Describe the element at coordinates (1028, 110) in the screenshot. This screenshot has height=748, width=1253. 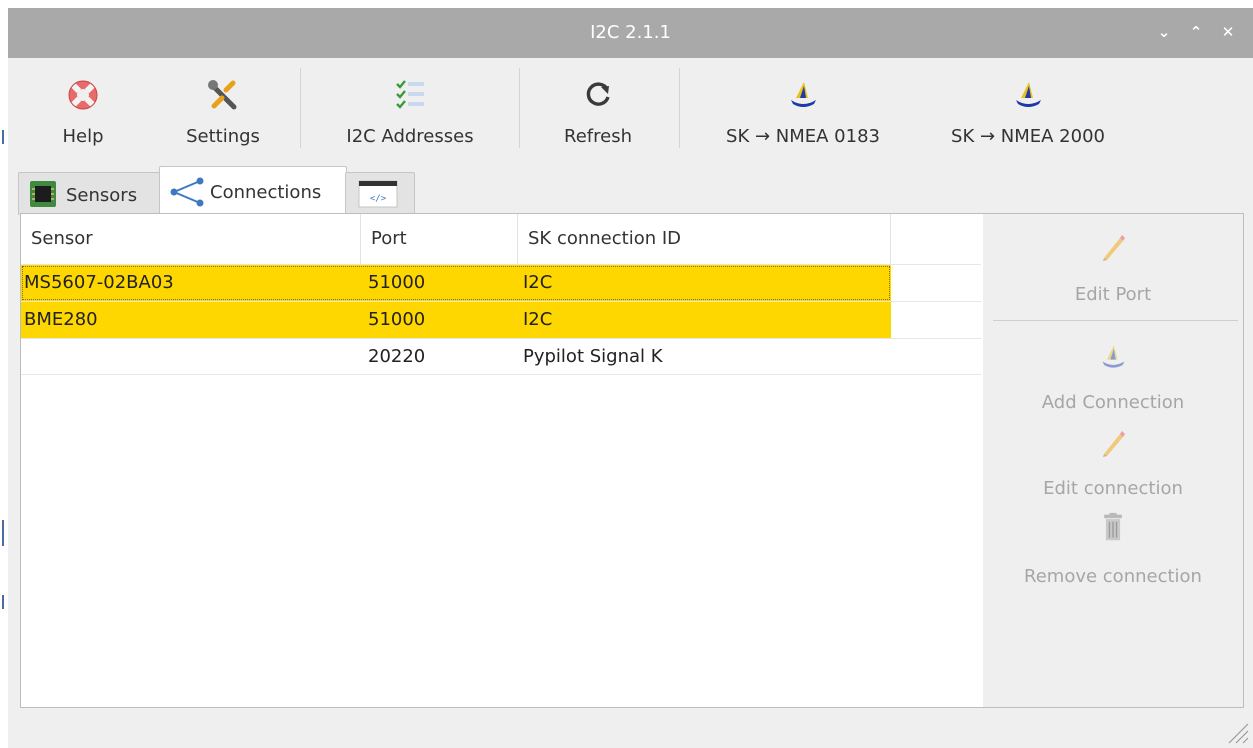
I see `sk-to-nmea2000-button: SK → NMEA 2000` at that location.